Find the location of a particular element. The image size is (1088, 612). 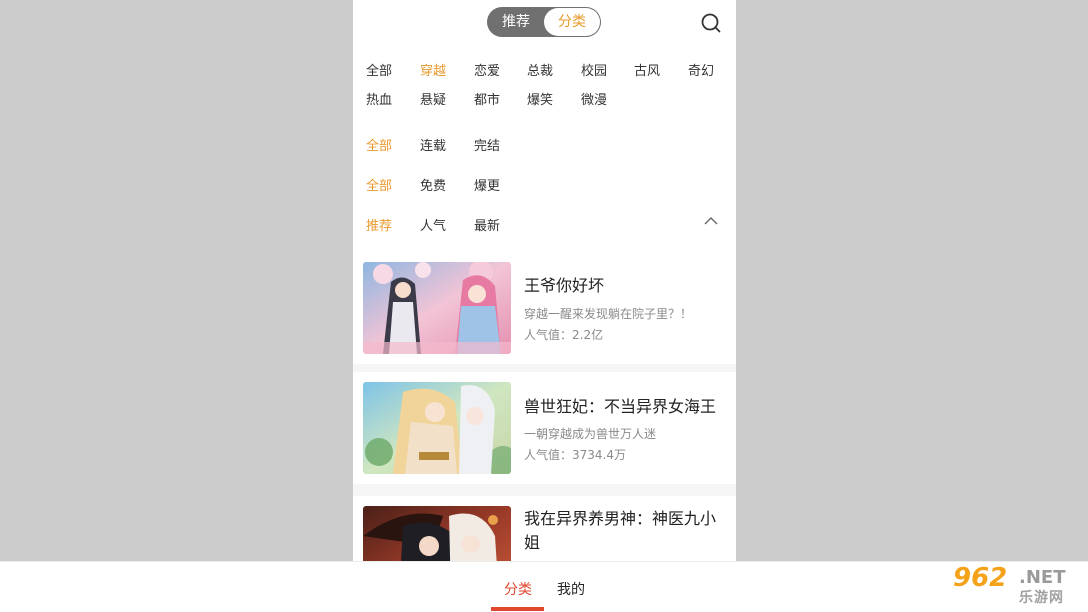

genre-urban: 都市 is located at coordinates (487, 101).